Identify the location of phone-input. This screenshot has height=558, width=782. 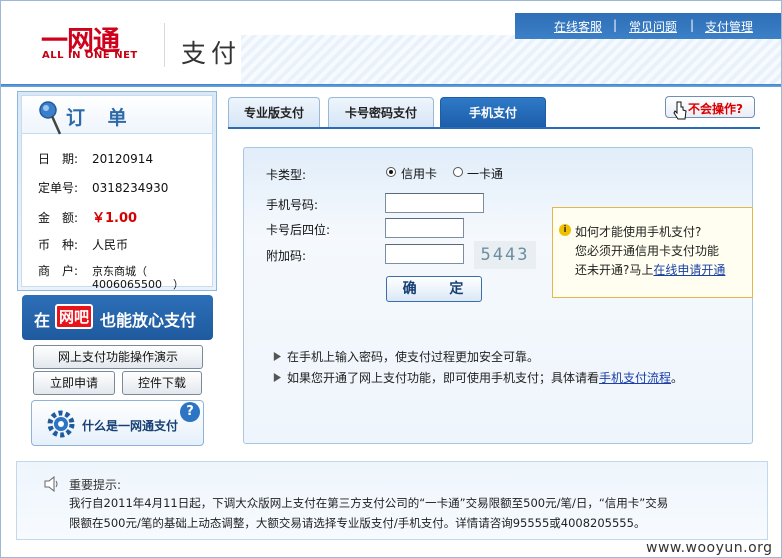
(434, 203).